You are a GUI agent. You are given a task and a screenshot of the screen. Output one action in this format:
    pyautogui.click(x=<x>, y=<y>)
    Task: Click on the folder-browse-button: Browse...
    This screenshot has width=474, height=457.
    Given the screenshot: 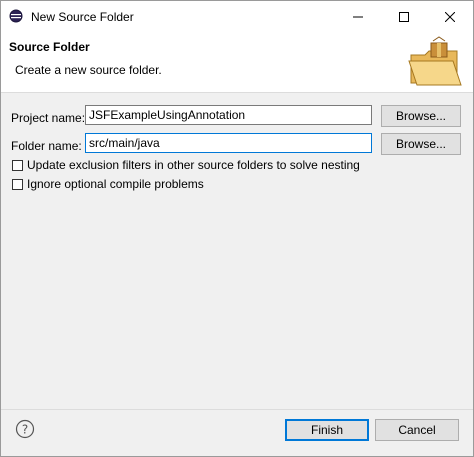 What is the action you would take?
    pyautogui.click(x=421, y=144)
    